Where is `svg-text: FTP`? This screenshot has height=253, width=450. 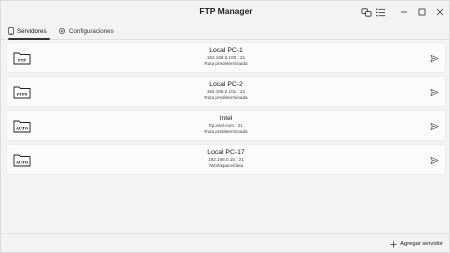
svg-text: FTP is located at coordinates (22, 61).